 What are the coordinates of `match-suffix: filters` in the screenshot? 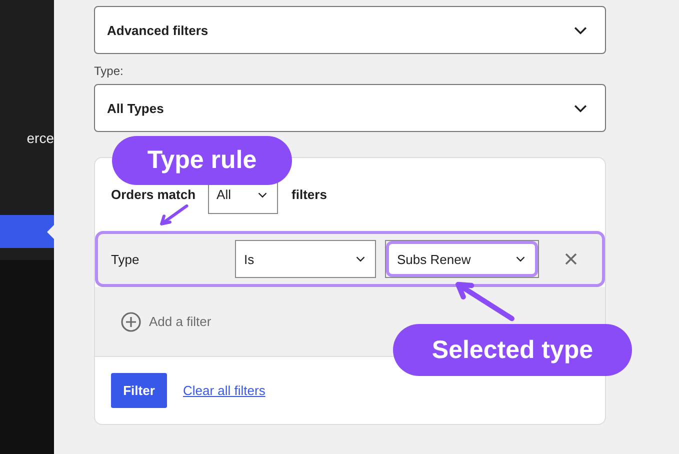 It's located at (309, 194).